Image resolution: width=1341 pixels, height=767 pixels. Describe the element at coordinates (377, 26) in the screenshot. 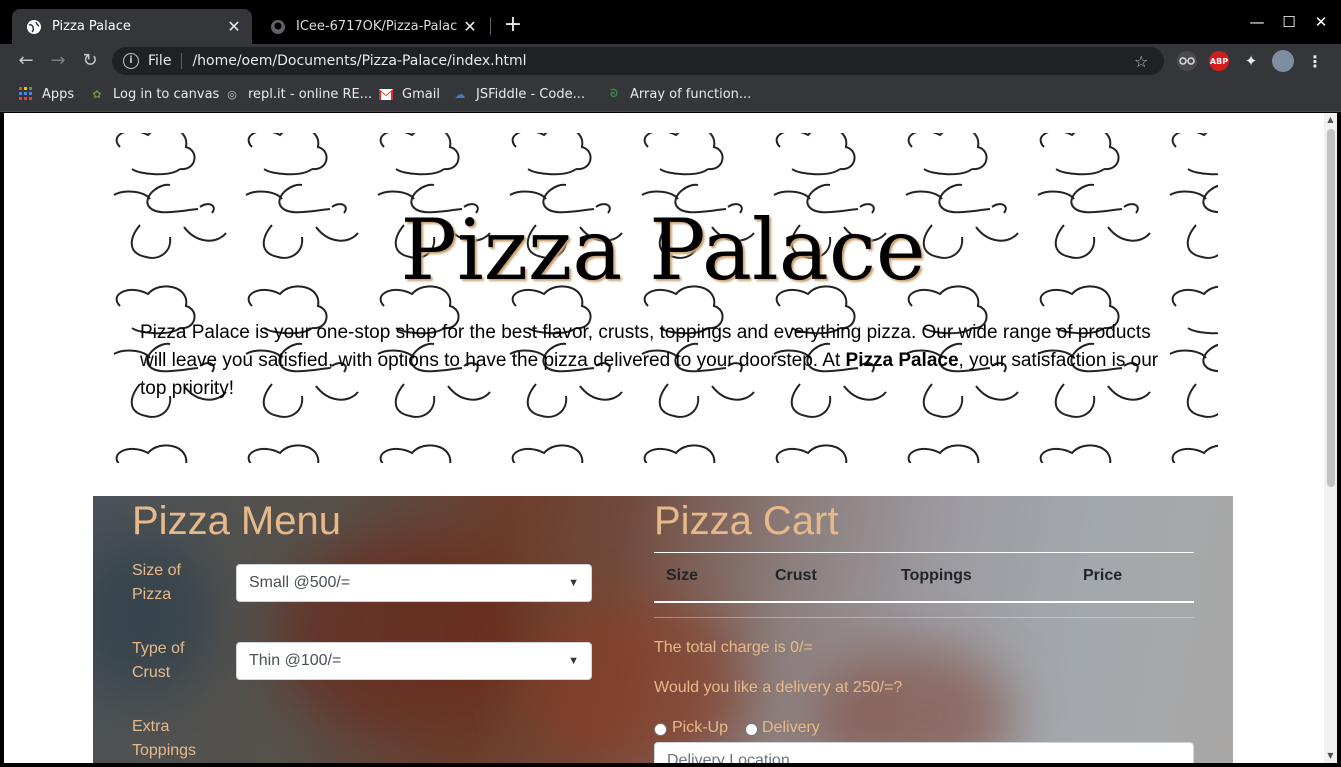

I see `tab-title: ICee-6717OK/Pizza-Palace` at that location.